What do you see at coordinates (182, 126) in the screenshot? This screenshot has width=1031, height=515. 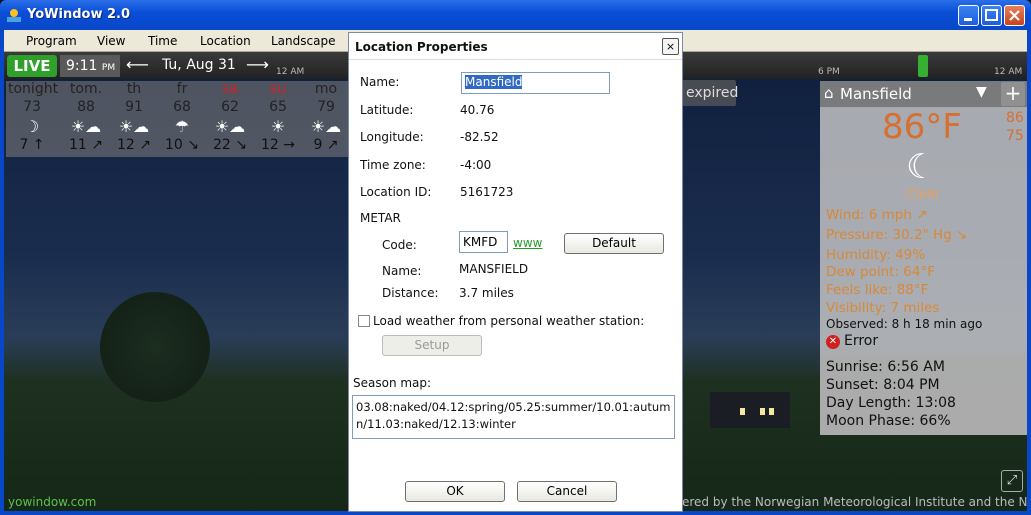 I see `rain-icon: ☂` at bounding box center [182, 126].